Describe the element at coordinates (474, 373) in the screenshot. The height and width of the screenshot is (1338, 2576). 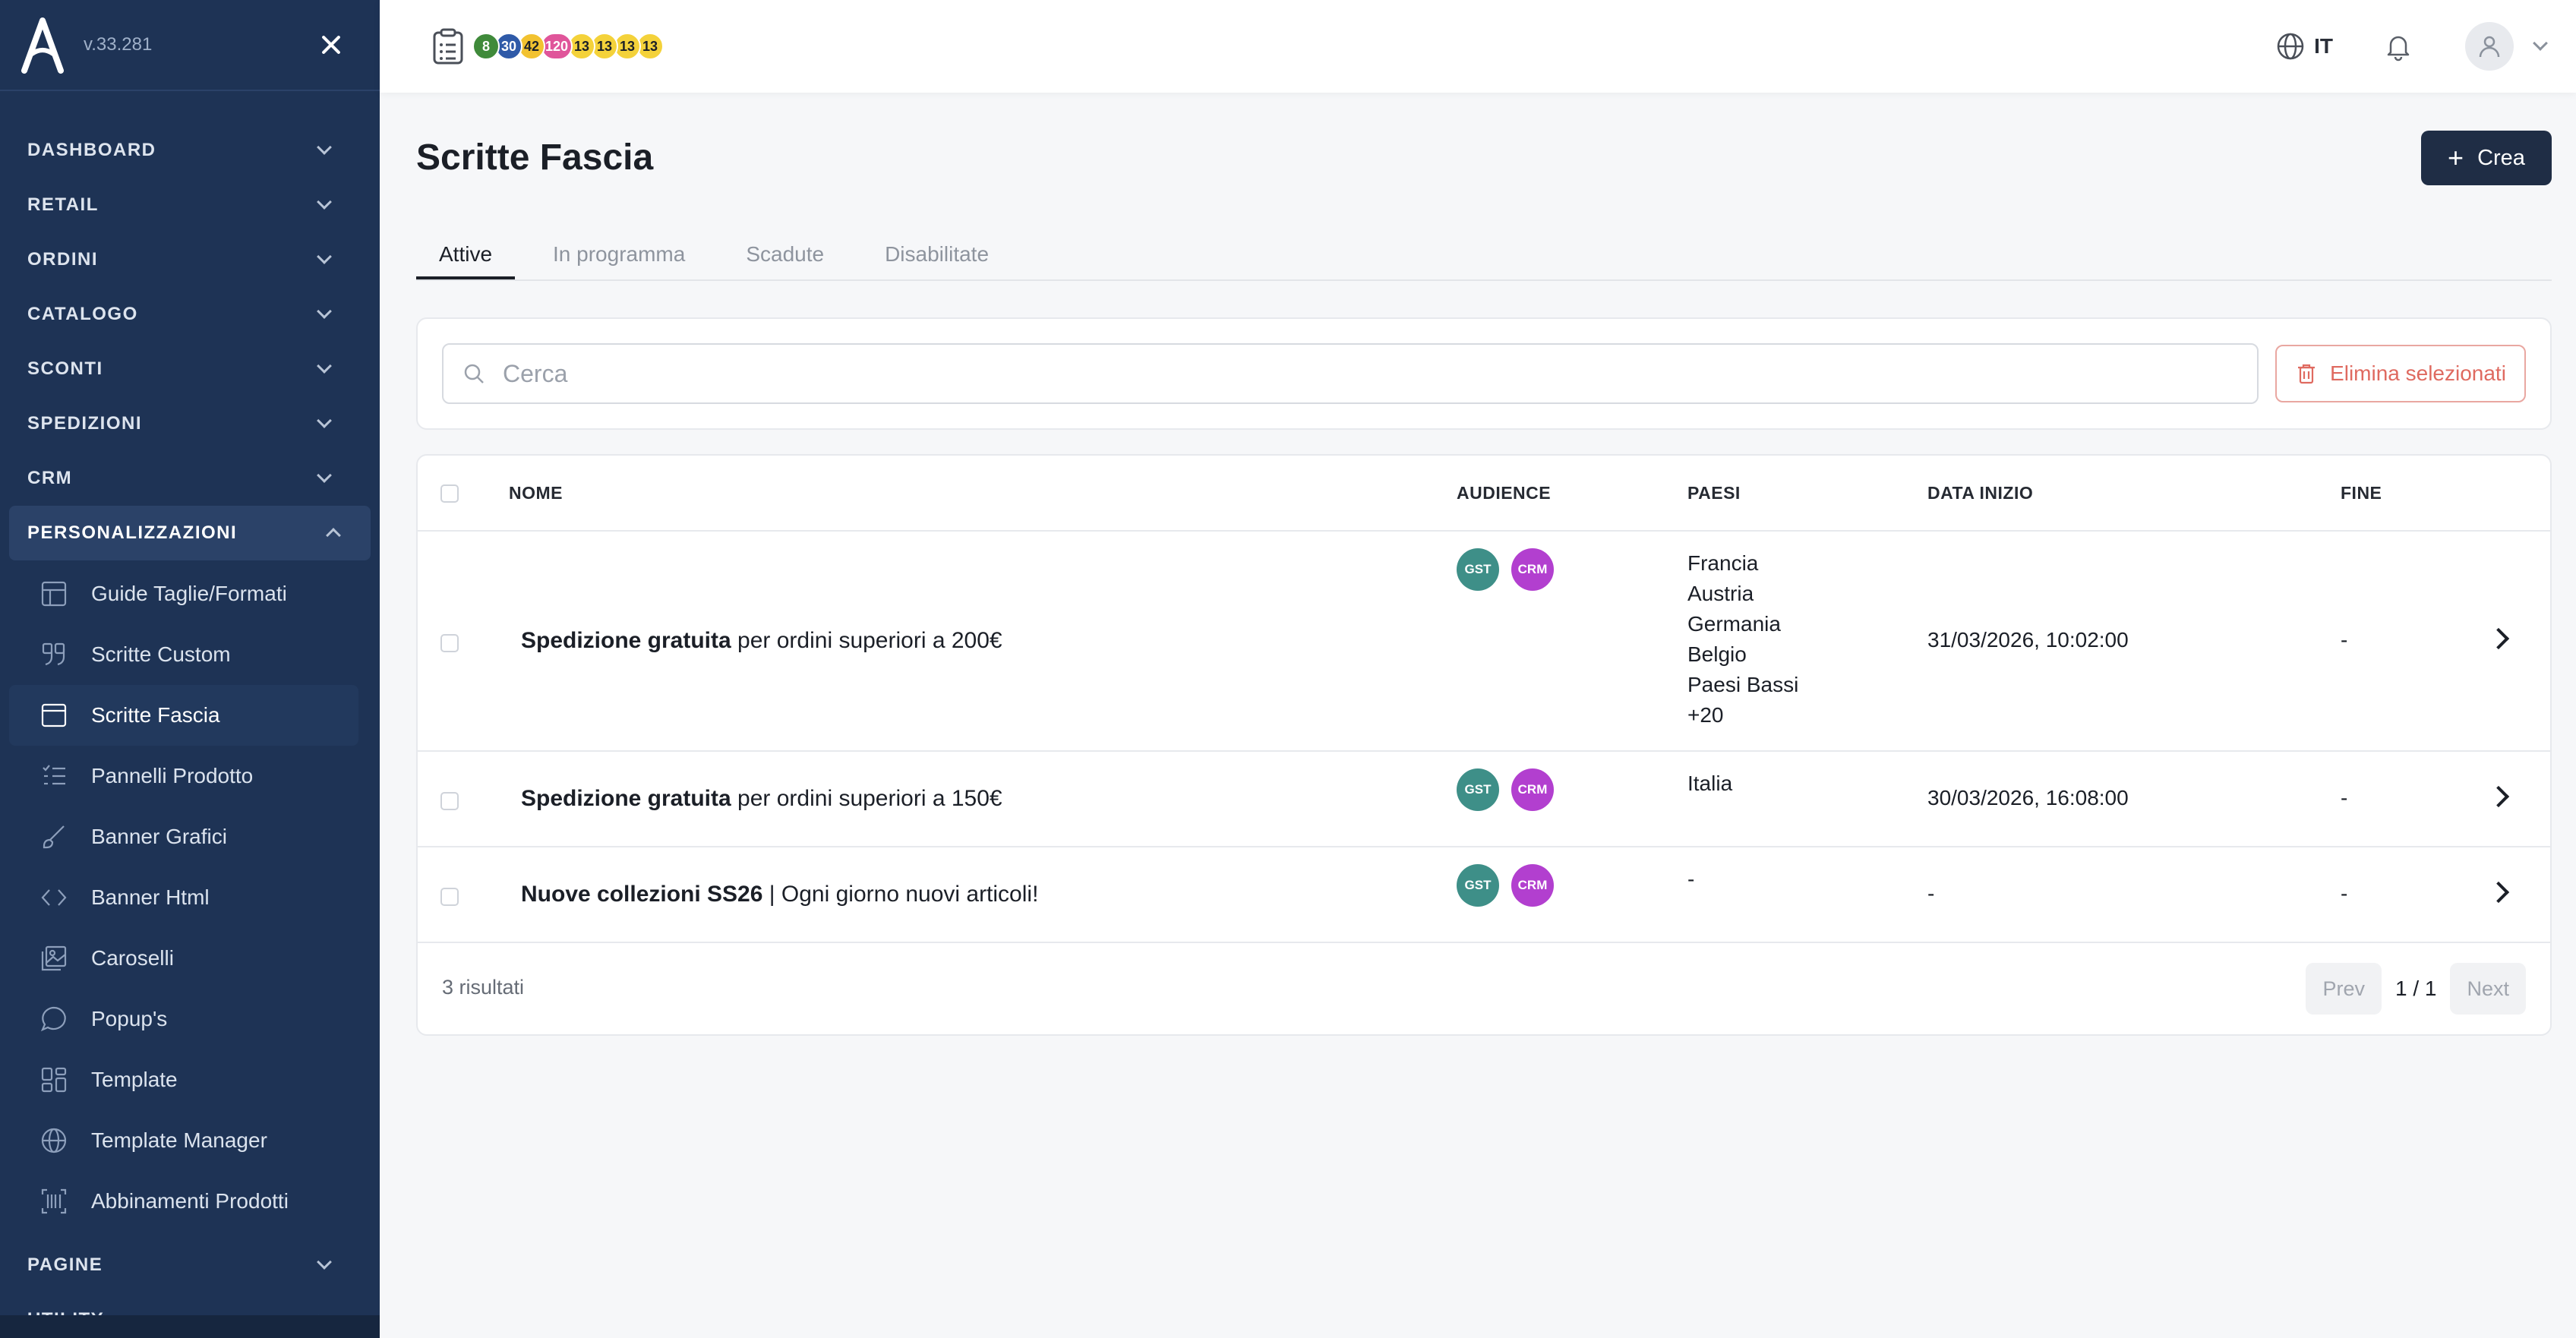
I see `search-icon` at that location.